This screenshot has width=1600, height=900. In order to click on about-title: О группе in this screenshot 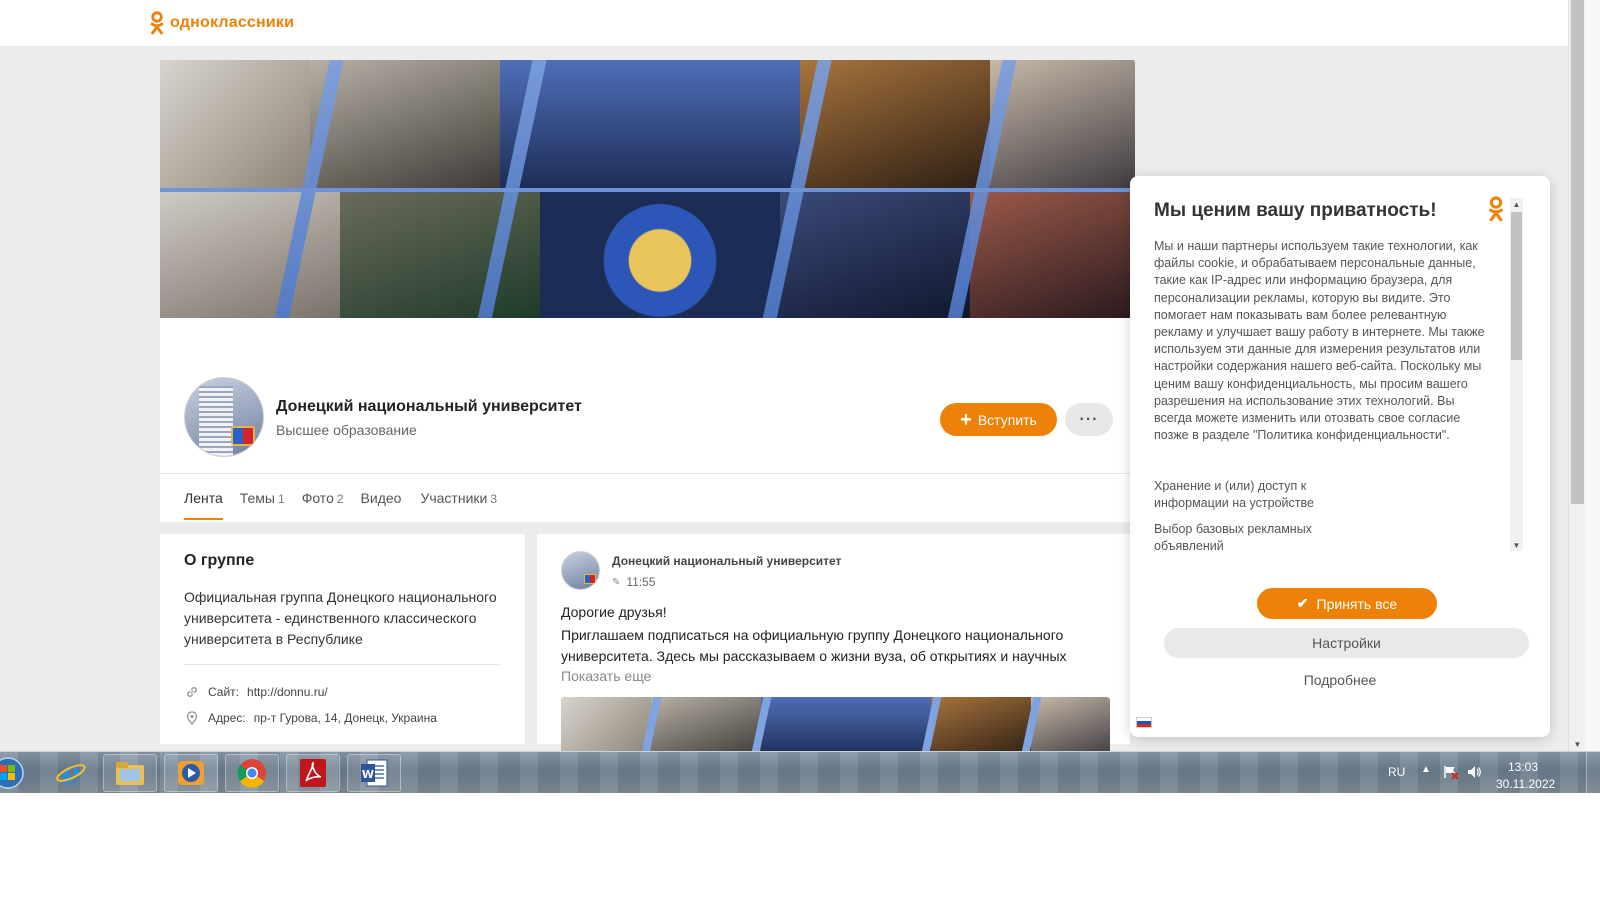, I will do `click(219, 560)`.